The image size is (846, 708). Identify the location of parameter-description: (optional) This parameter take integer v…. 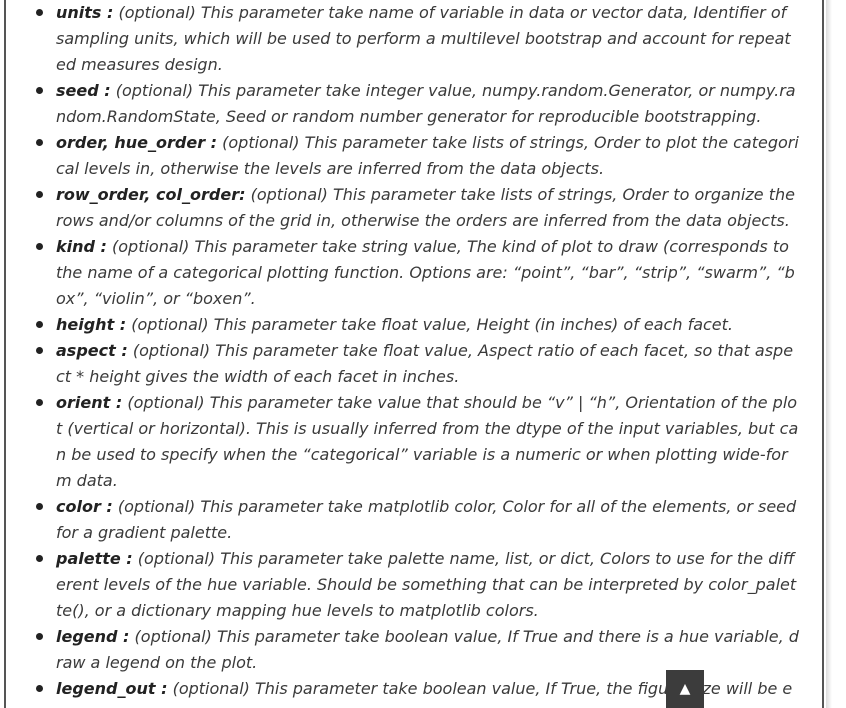
(426, 103).